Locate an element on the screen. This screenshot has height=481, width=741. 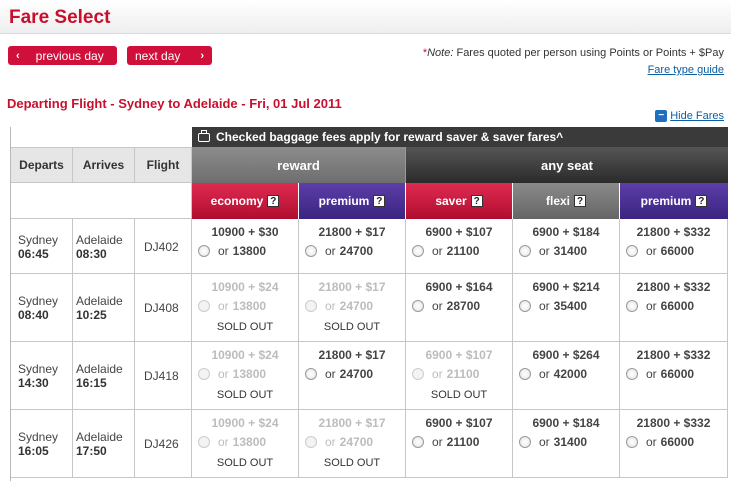
fare-points-option: or 21100 is located at coordinates (445, 442).